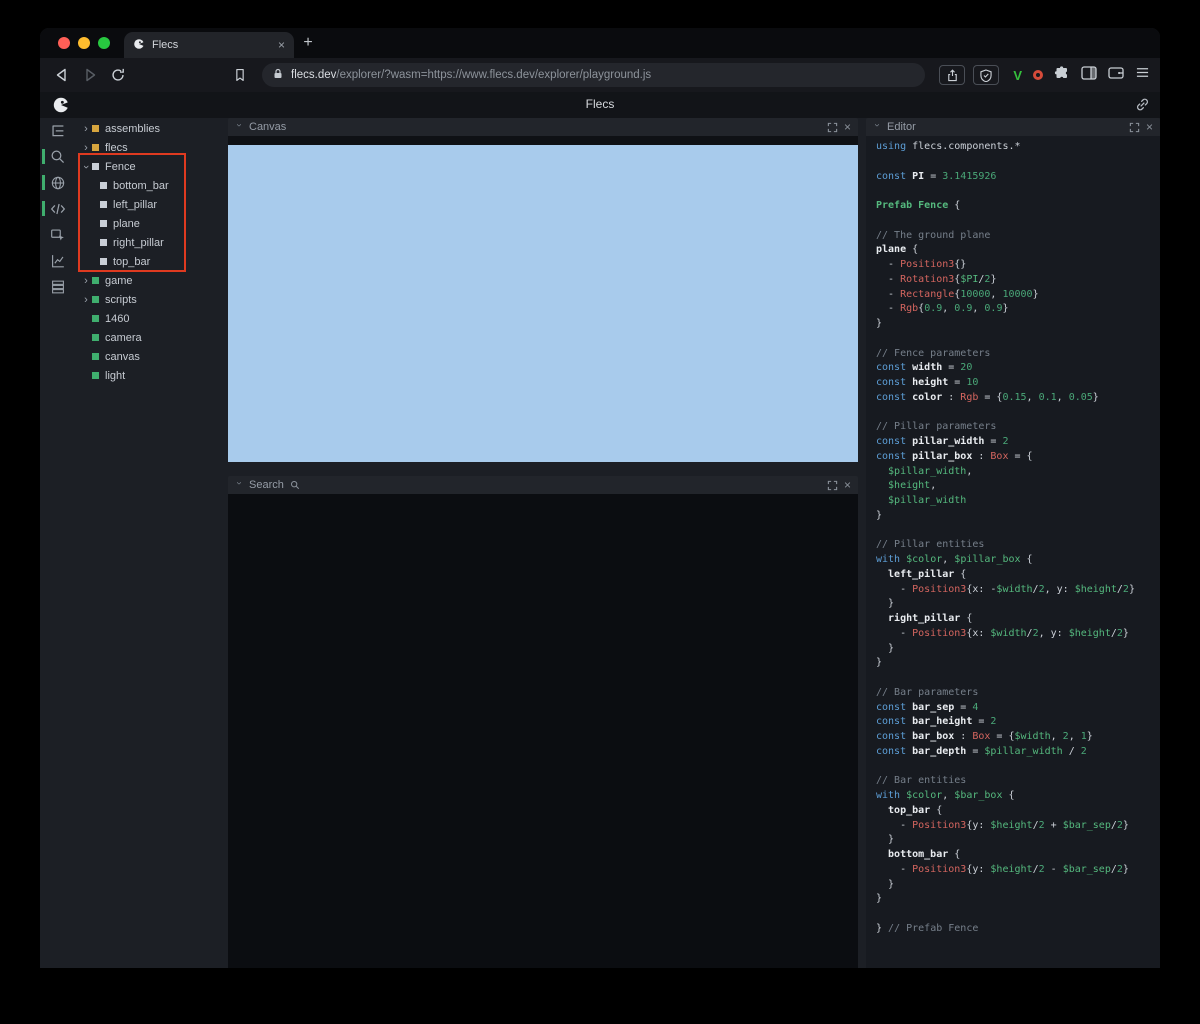 The height and width of the screenshot is (1024, 1200). Describe the element at coordinates (58, 131) in the screenshot. I see `entity-tree-icon` at that location.